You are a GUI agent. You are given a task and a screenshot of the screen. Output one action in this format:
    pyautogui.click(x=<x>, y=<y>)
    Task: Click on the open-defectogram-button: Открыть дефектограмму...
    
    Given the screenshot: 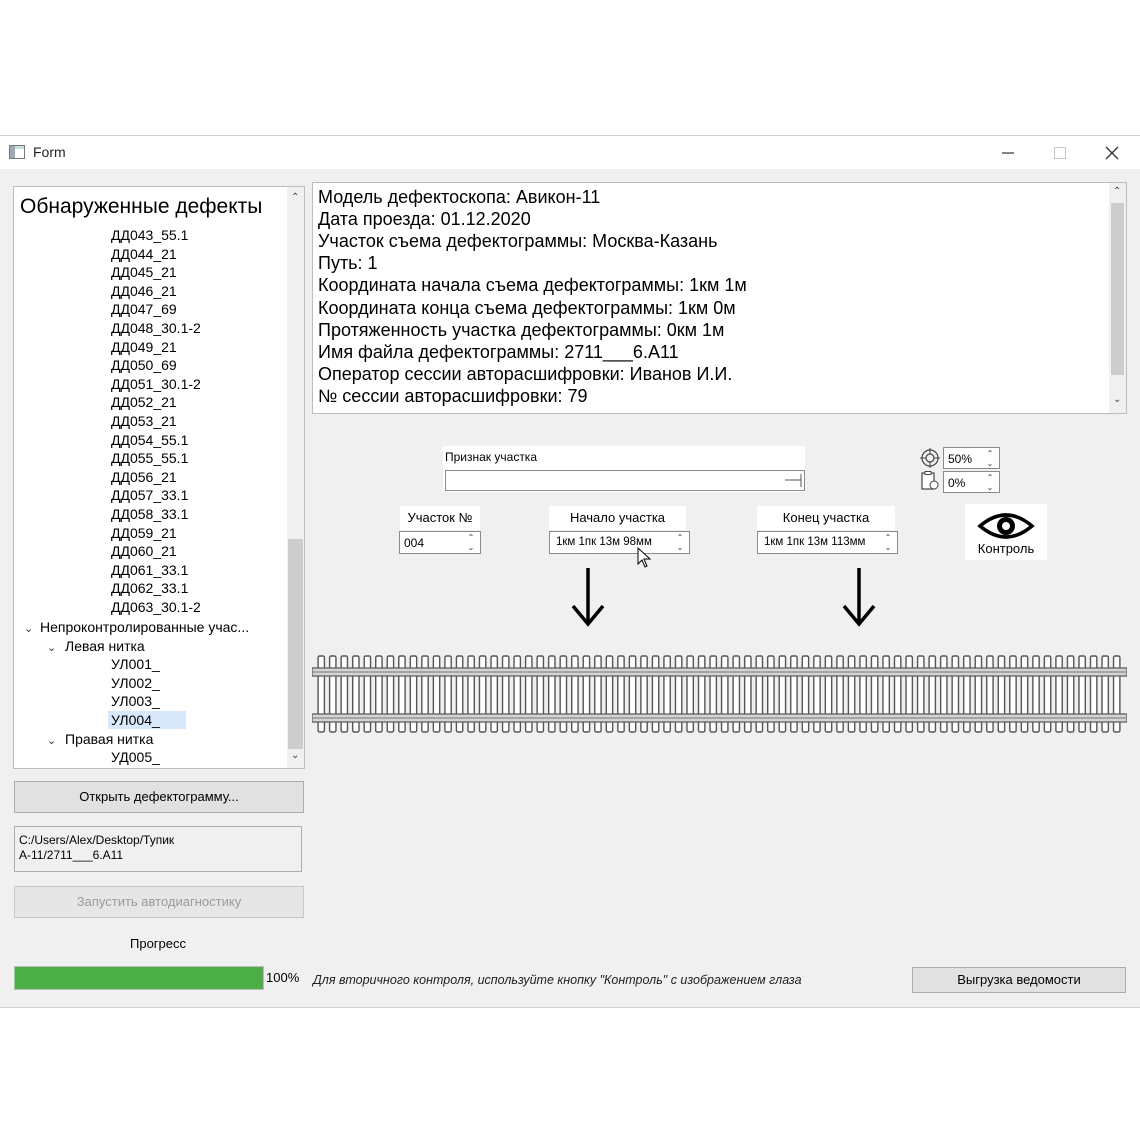 What is the action you would take?
    pyautogui.click(x=159, y=797)
    